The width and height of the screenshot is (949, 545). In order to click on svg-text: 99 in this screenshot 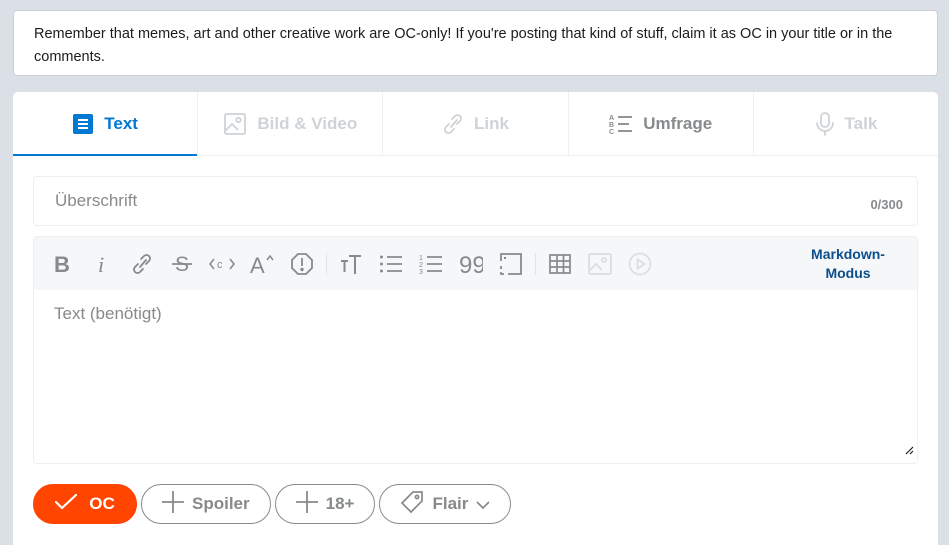, I will do `click(471, 264)`.